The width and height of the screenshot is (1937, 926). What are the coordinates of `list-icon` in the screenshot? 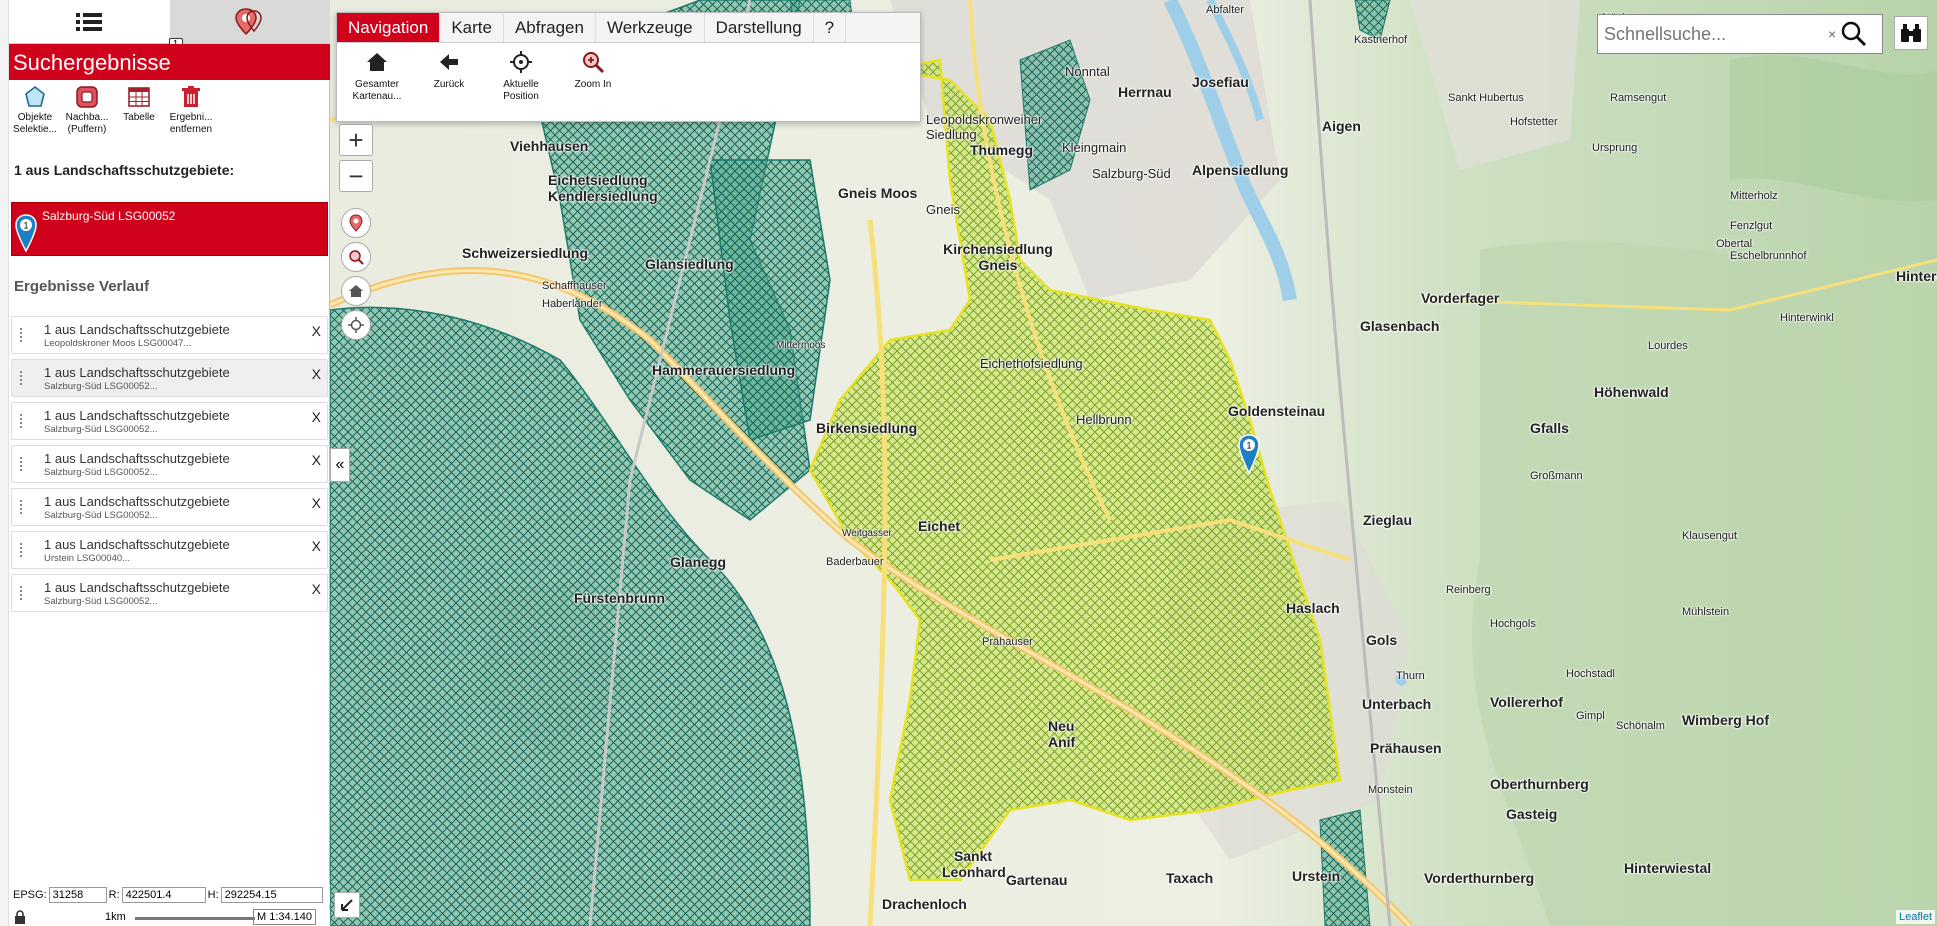 It's located at (89, 21).